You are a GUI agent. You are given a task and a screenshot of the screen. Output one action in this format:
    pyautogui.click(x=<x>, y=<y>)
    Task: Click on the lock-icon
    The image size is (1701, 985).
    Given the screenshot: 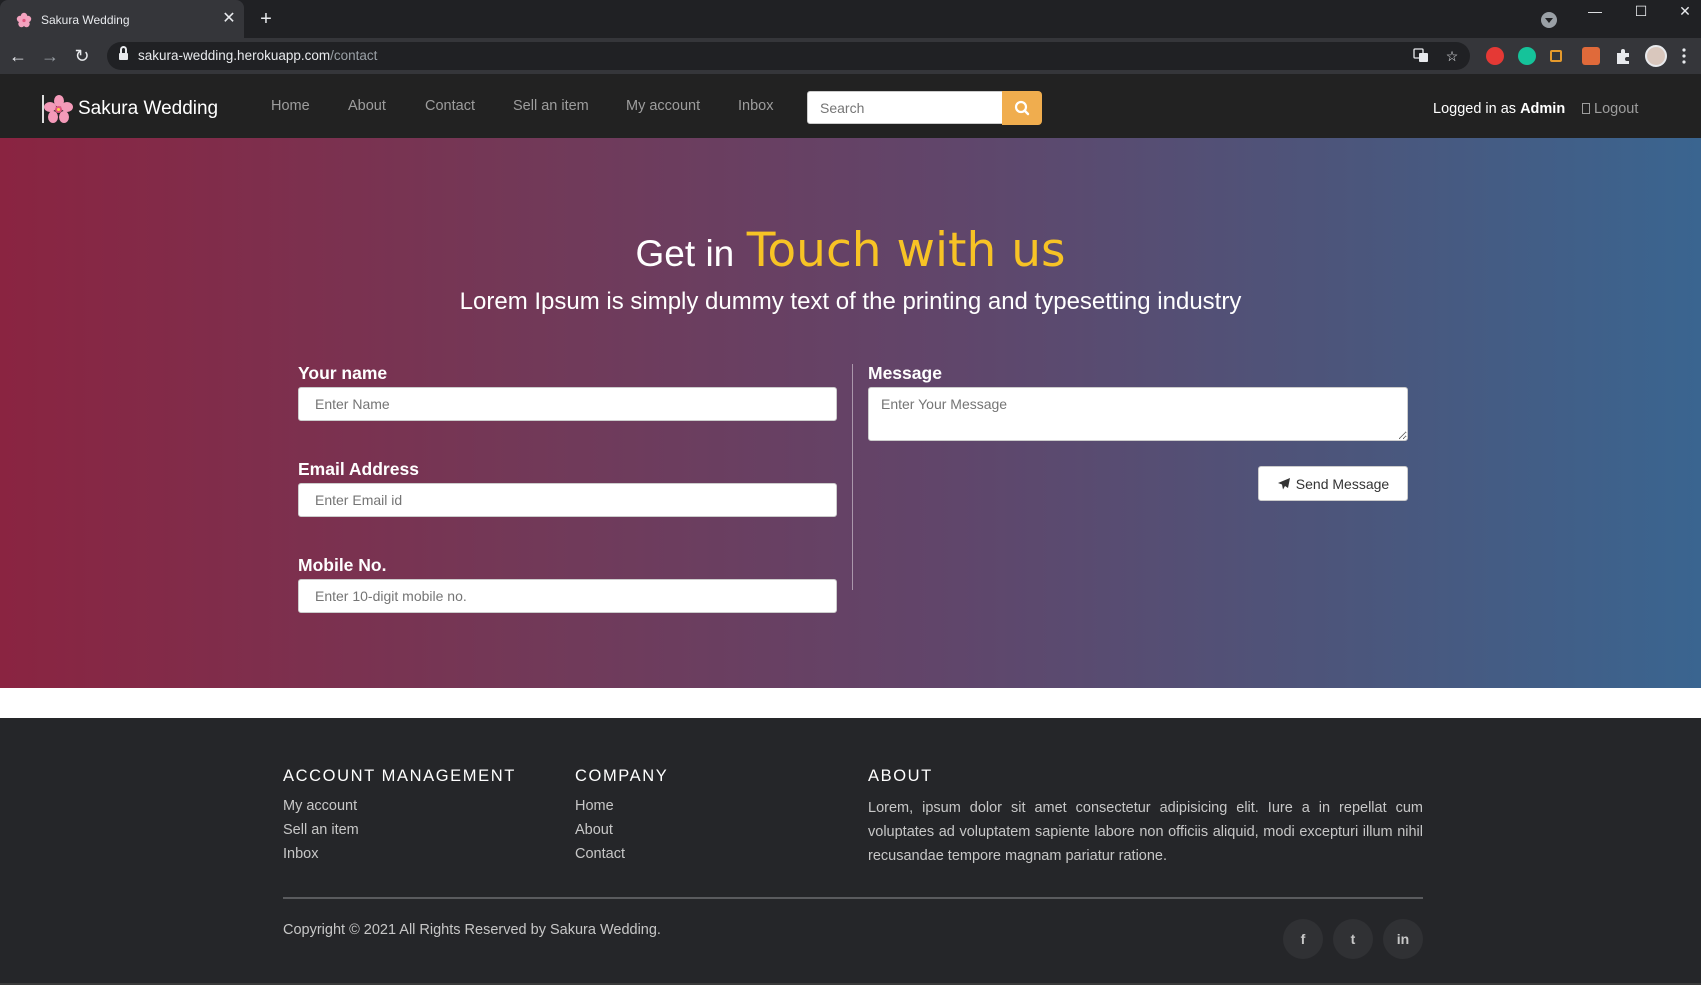 What is the action you would take?
    pyautogui.click(x=123, y=53)
    